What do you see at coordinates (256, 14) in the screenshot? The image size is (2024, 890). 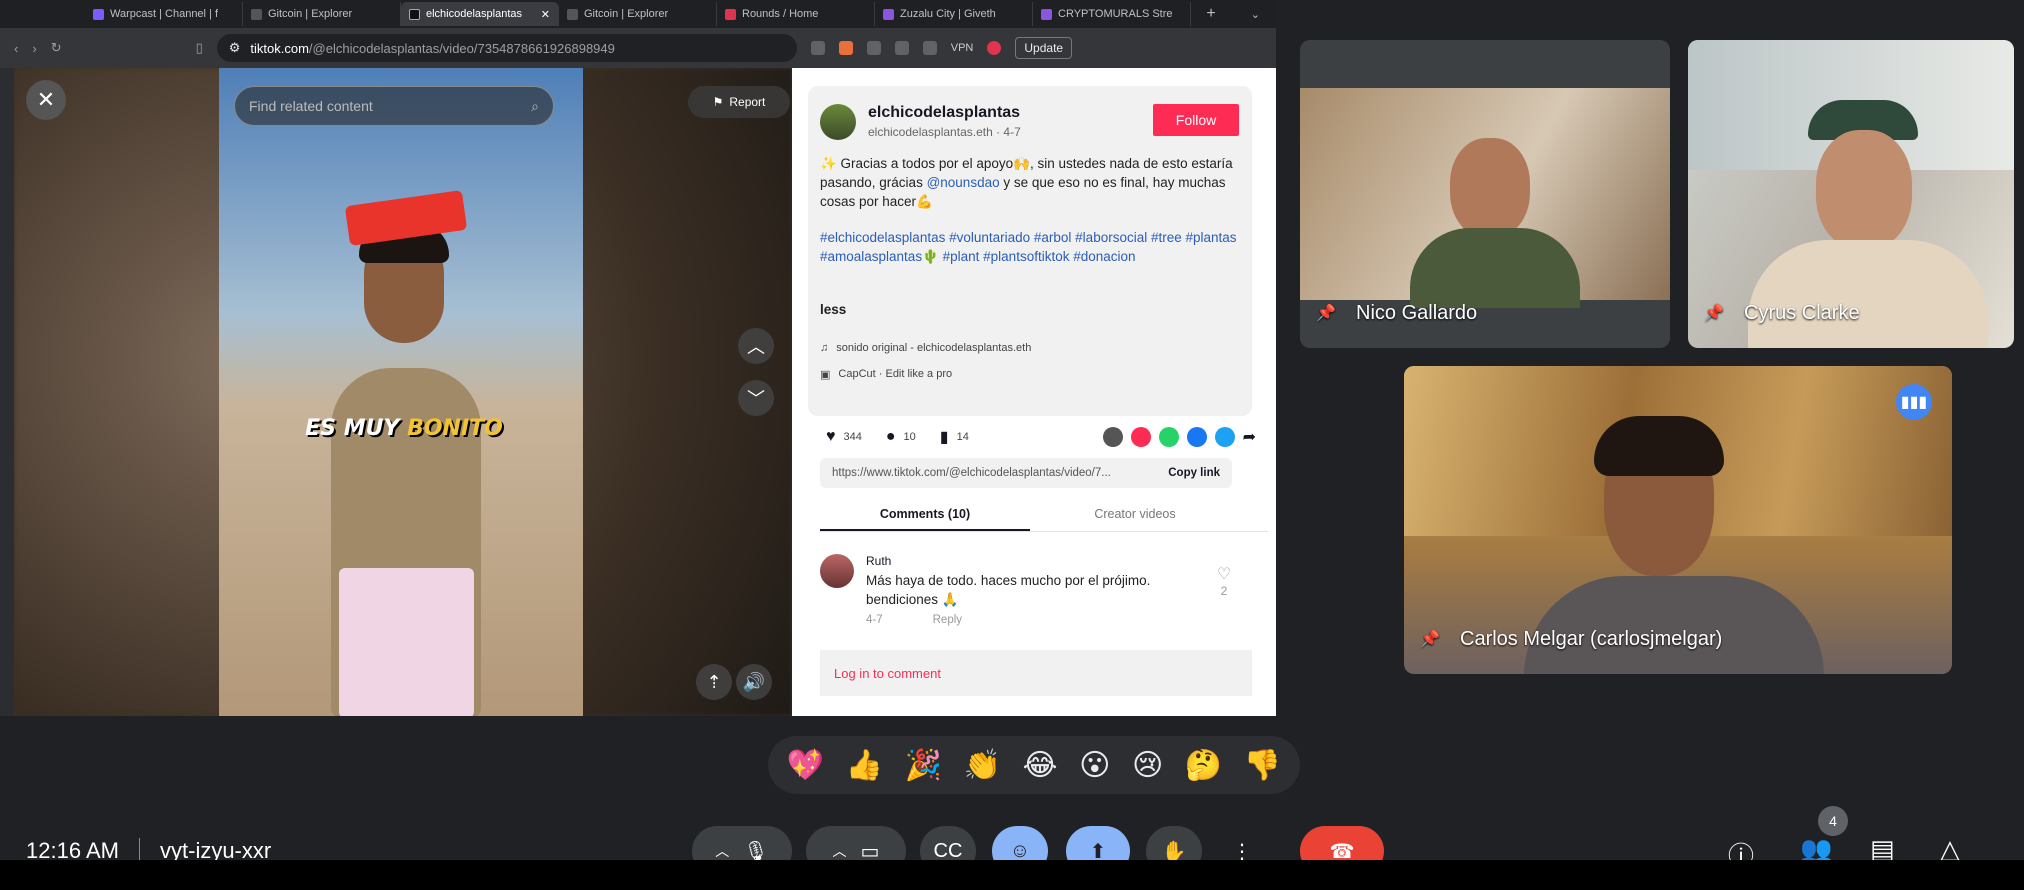 I see `gitcoin-icon` at bounding box center [256, 14].